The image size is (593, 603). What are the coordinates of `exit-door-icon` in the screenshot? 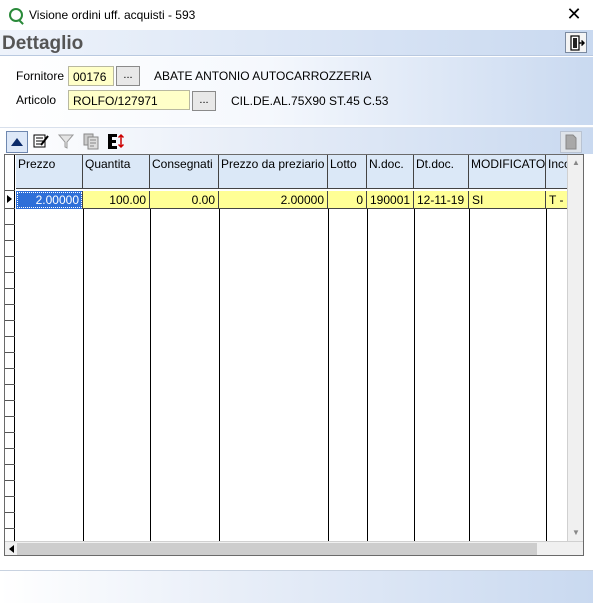 It's located at (577, 43).